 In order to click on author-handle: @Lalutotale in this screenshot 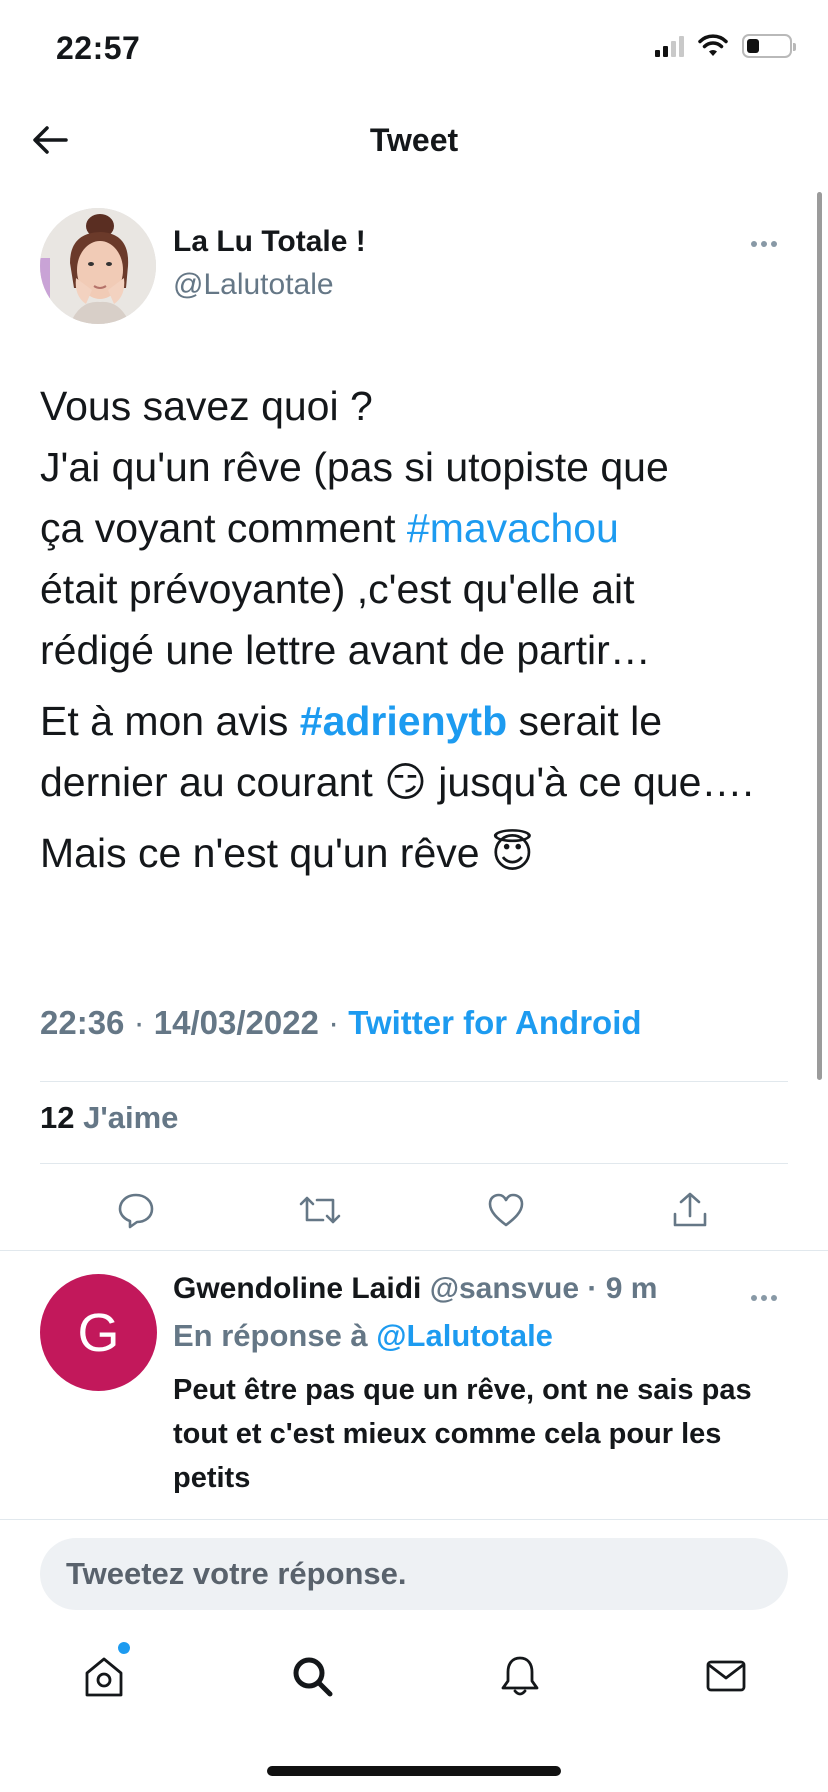, I will do `click(253, 285)`.